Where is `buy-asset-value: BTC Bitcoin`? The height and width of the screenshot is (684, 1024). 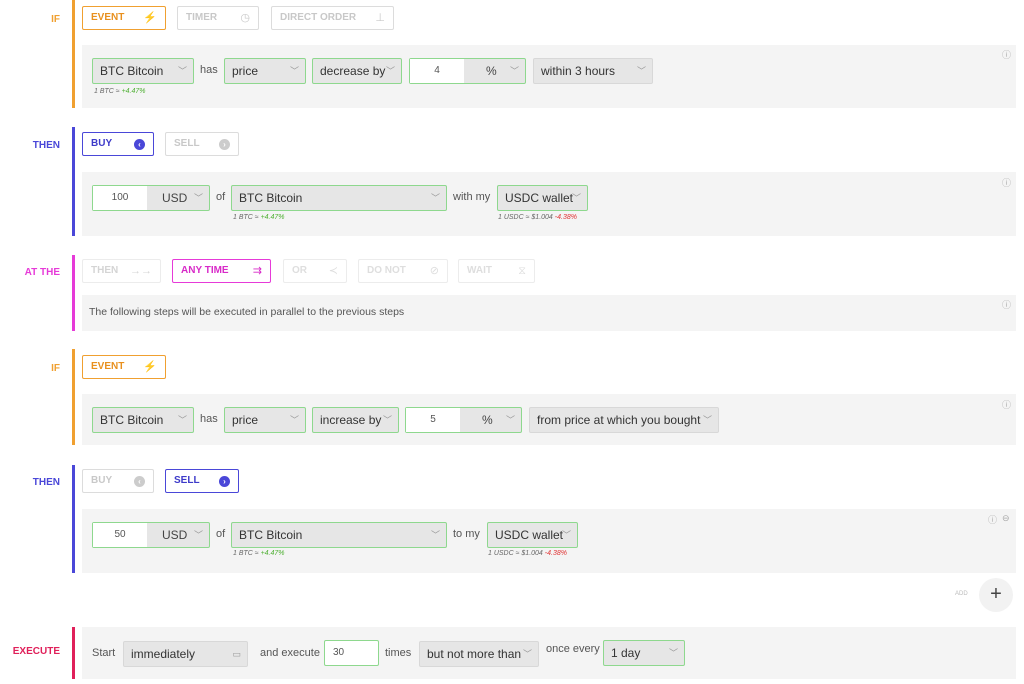
buy-asset-value: BTC Bitcoin is located at coordinates (271, 198).